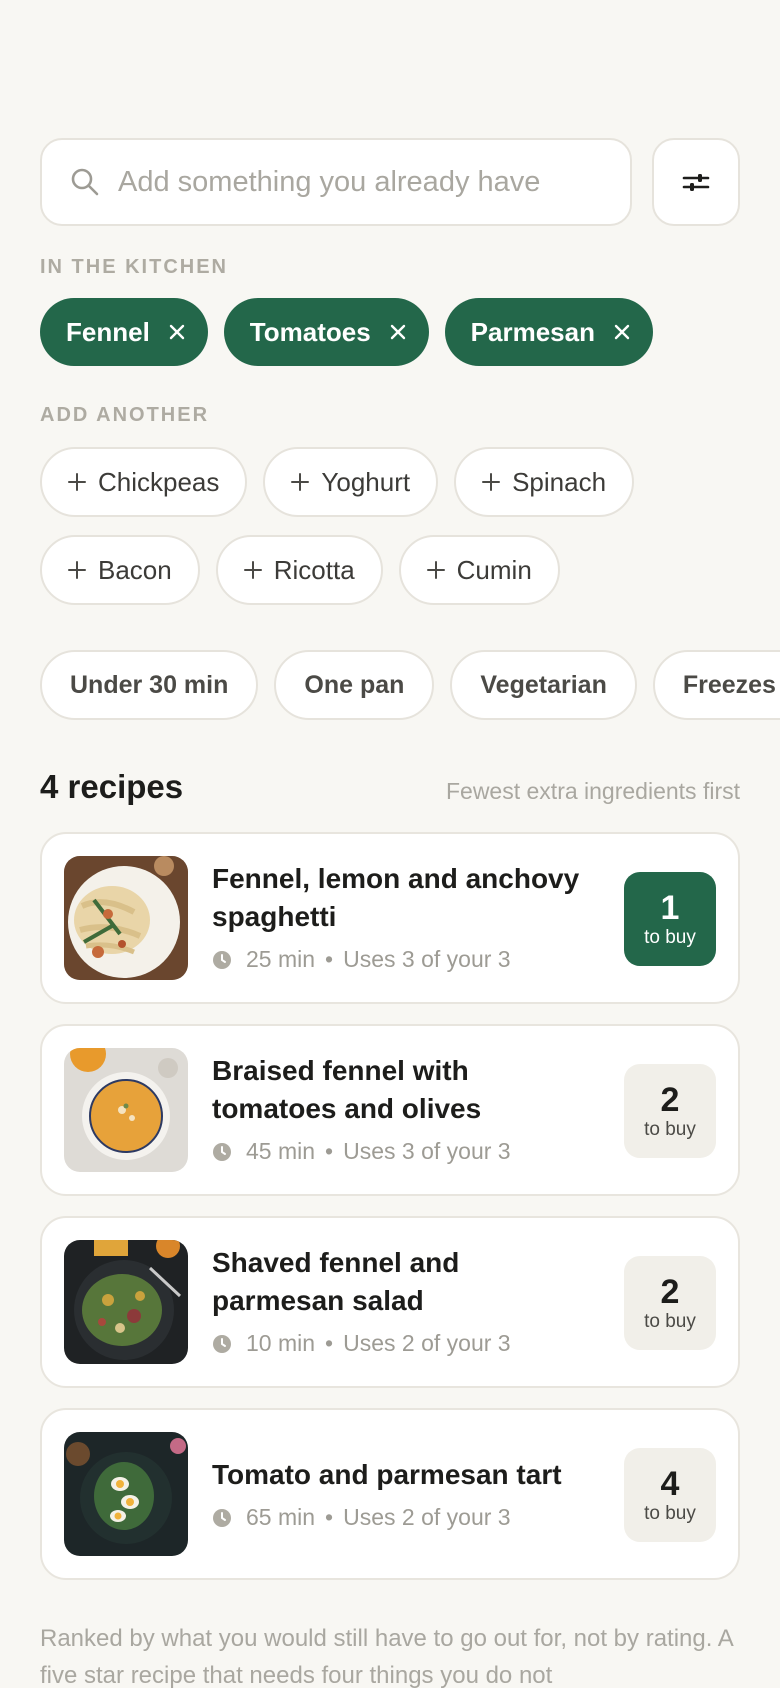  Describe the element at coordinates (281, 1343) in the screenshot. I see `recipe-time: 10 min` at that location.